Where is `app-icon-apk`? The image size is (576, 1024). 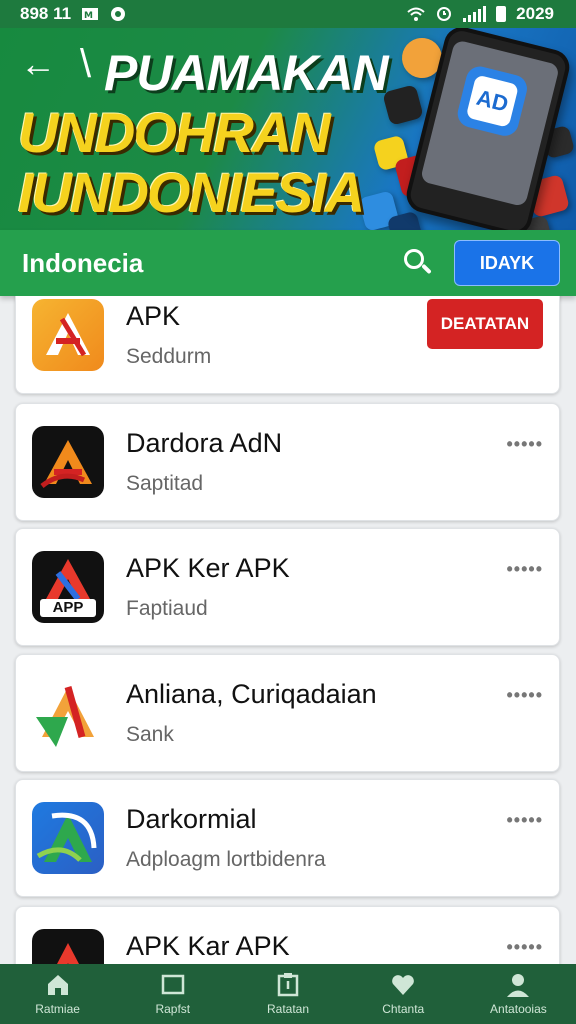
app-icon-apk is located at coordinates (68, 335).